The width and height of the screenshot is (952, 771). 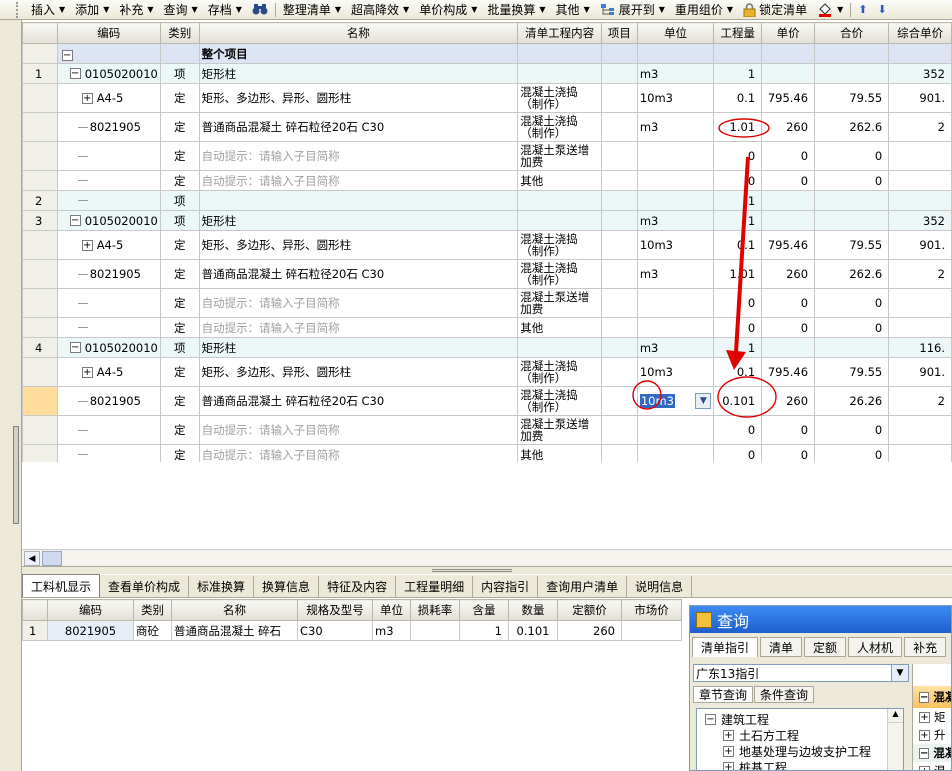 I want to click on header-comprehensive: 综合单价, so click(x=920, y=33).